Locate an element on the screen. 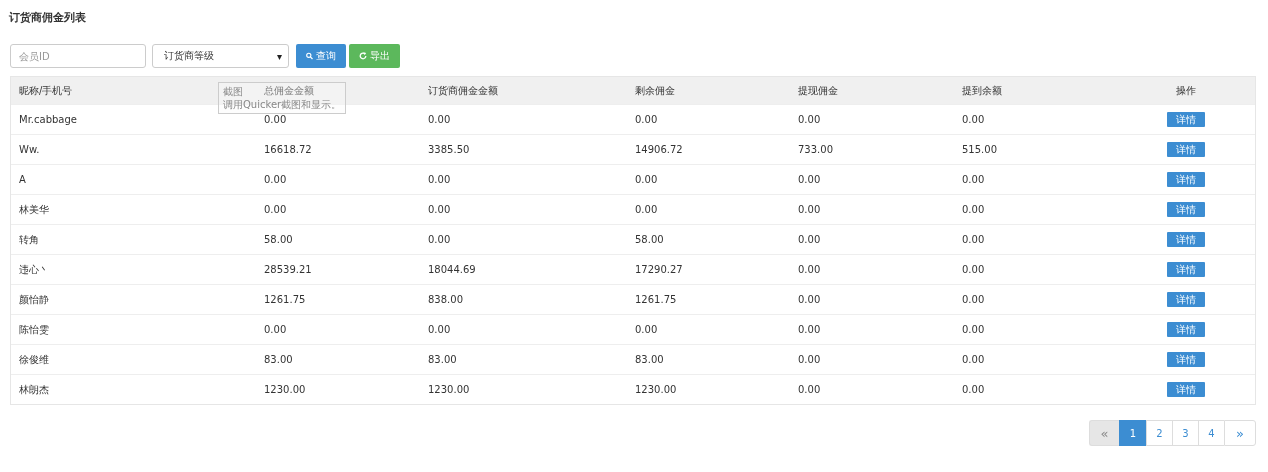 This screenshot has height=472, width=1268. table-cell: 17290.27 is located at coordinates (659, 269).